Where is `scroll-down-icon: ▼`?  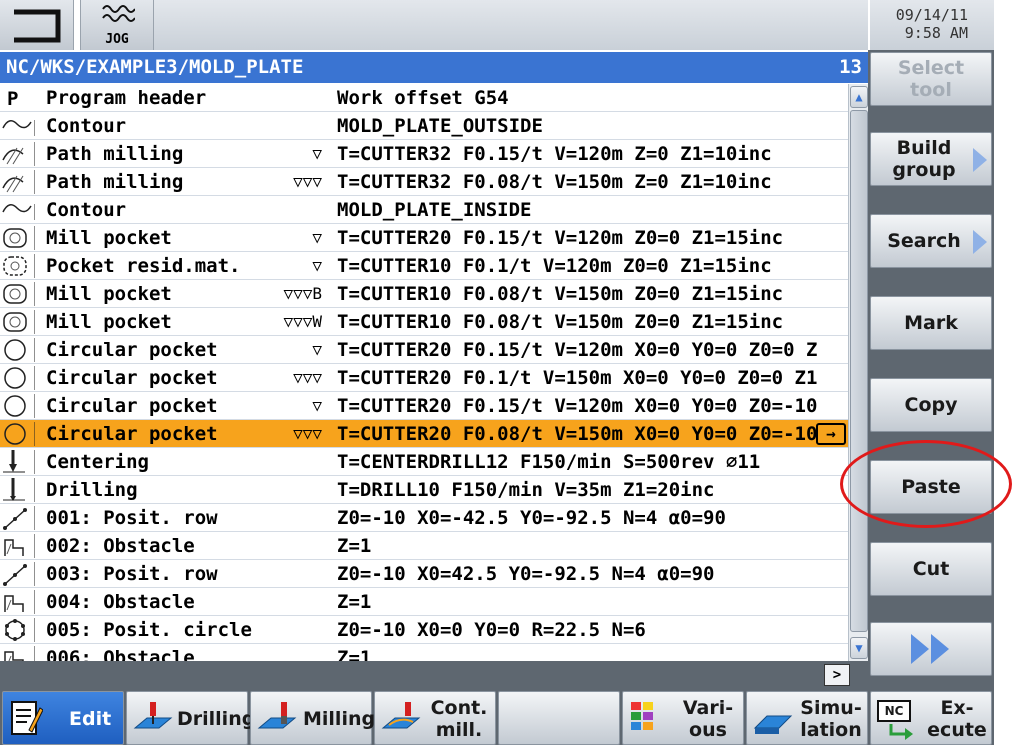
scroll-down-icon: ▼ is located at coordinates (859, 648).